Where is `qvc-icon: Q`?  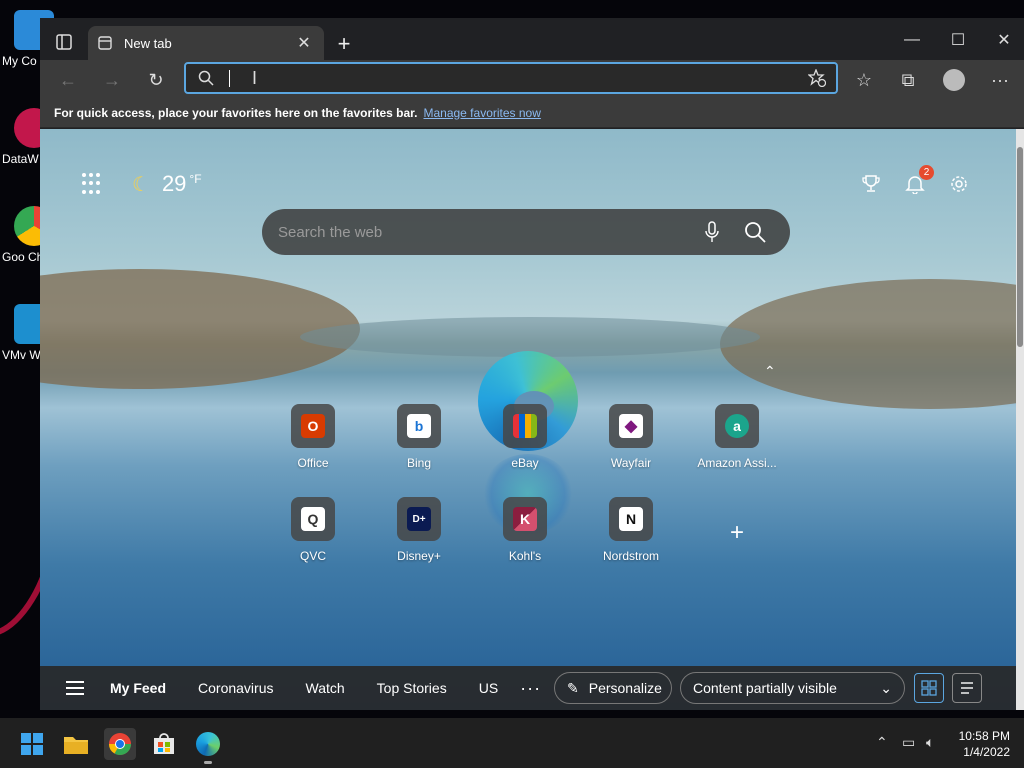 qvc-icon: Q is located at coordinates (313, 519).